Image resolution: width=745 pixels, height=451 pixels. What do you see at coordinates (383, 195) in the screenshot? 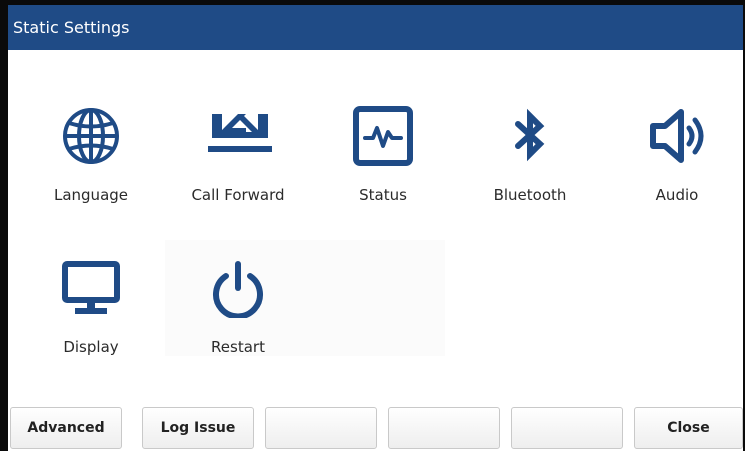
I see `tile-label: Status` at bounding box center [383, 195].